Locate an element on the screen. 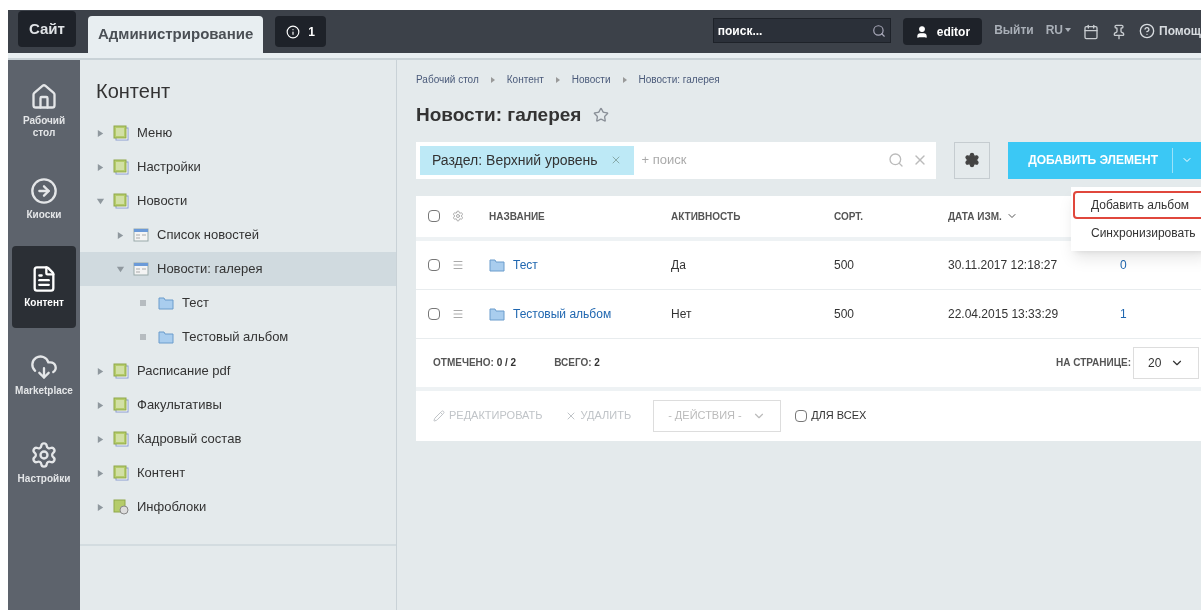  tree-item: Список новостей is located at coordinates (238, 235).